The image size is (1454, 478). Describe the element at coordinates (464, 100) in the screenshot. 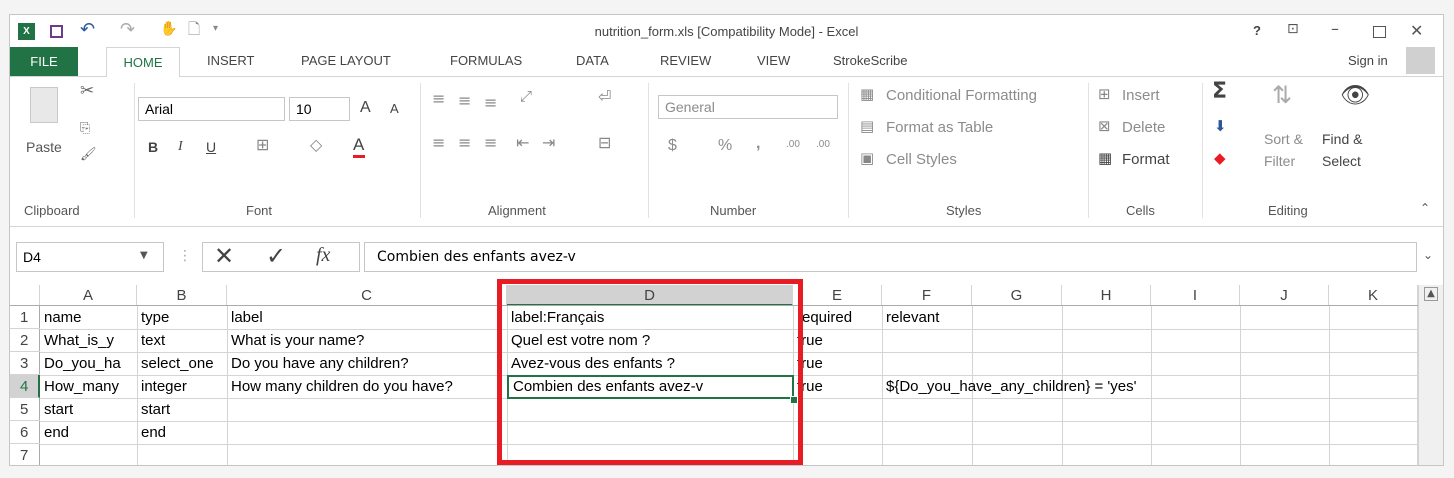

I see `align-middle-icon: ≡` at that location.